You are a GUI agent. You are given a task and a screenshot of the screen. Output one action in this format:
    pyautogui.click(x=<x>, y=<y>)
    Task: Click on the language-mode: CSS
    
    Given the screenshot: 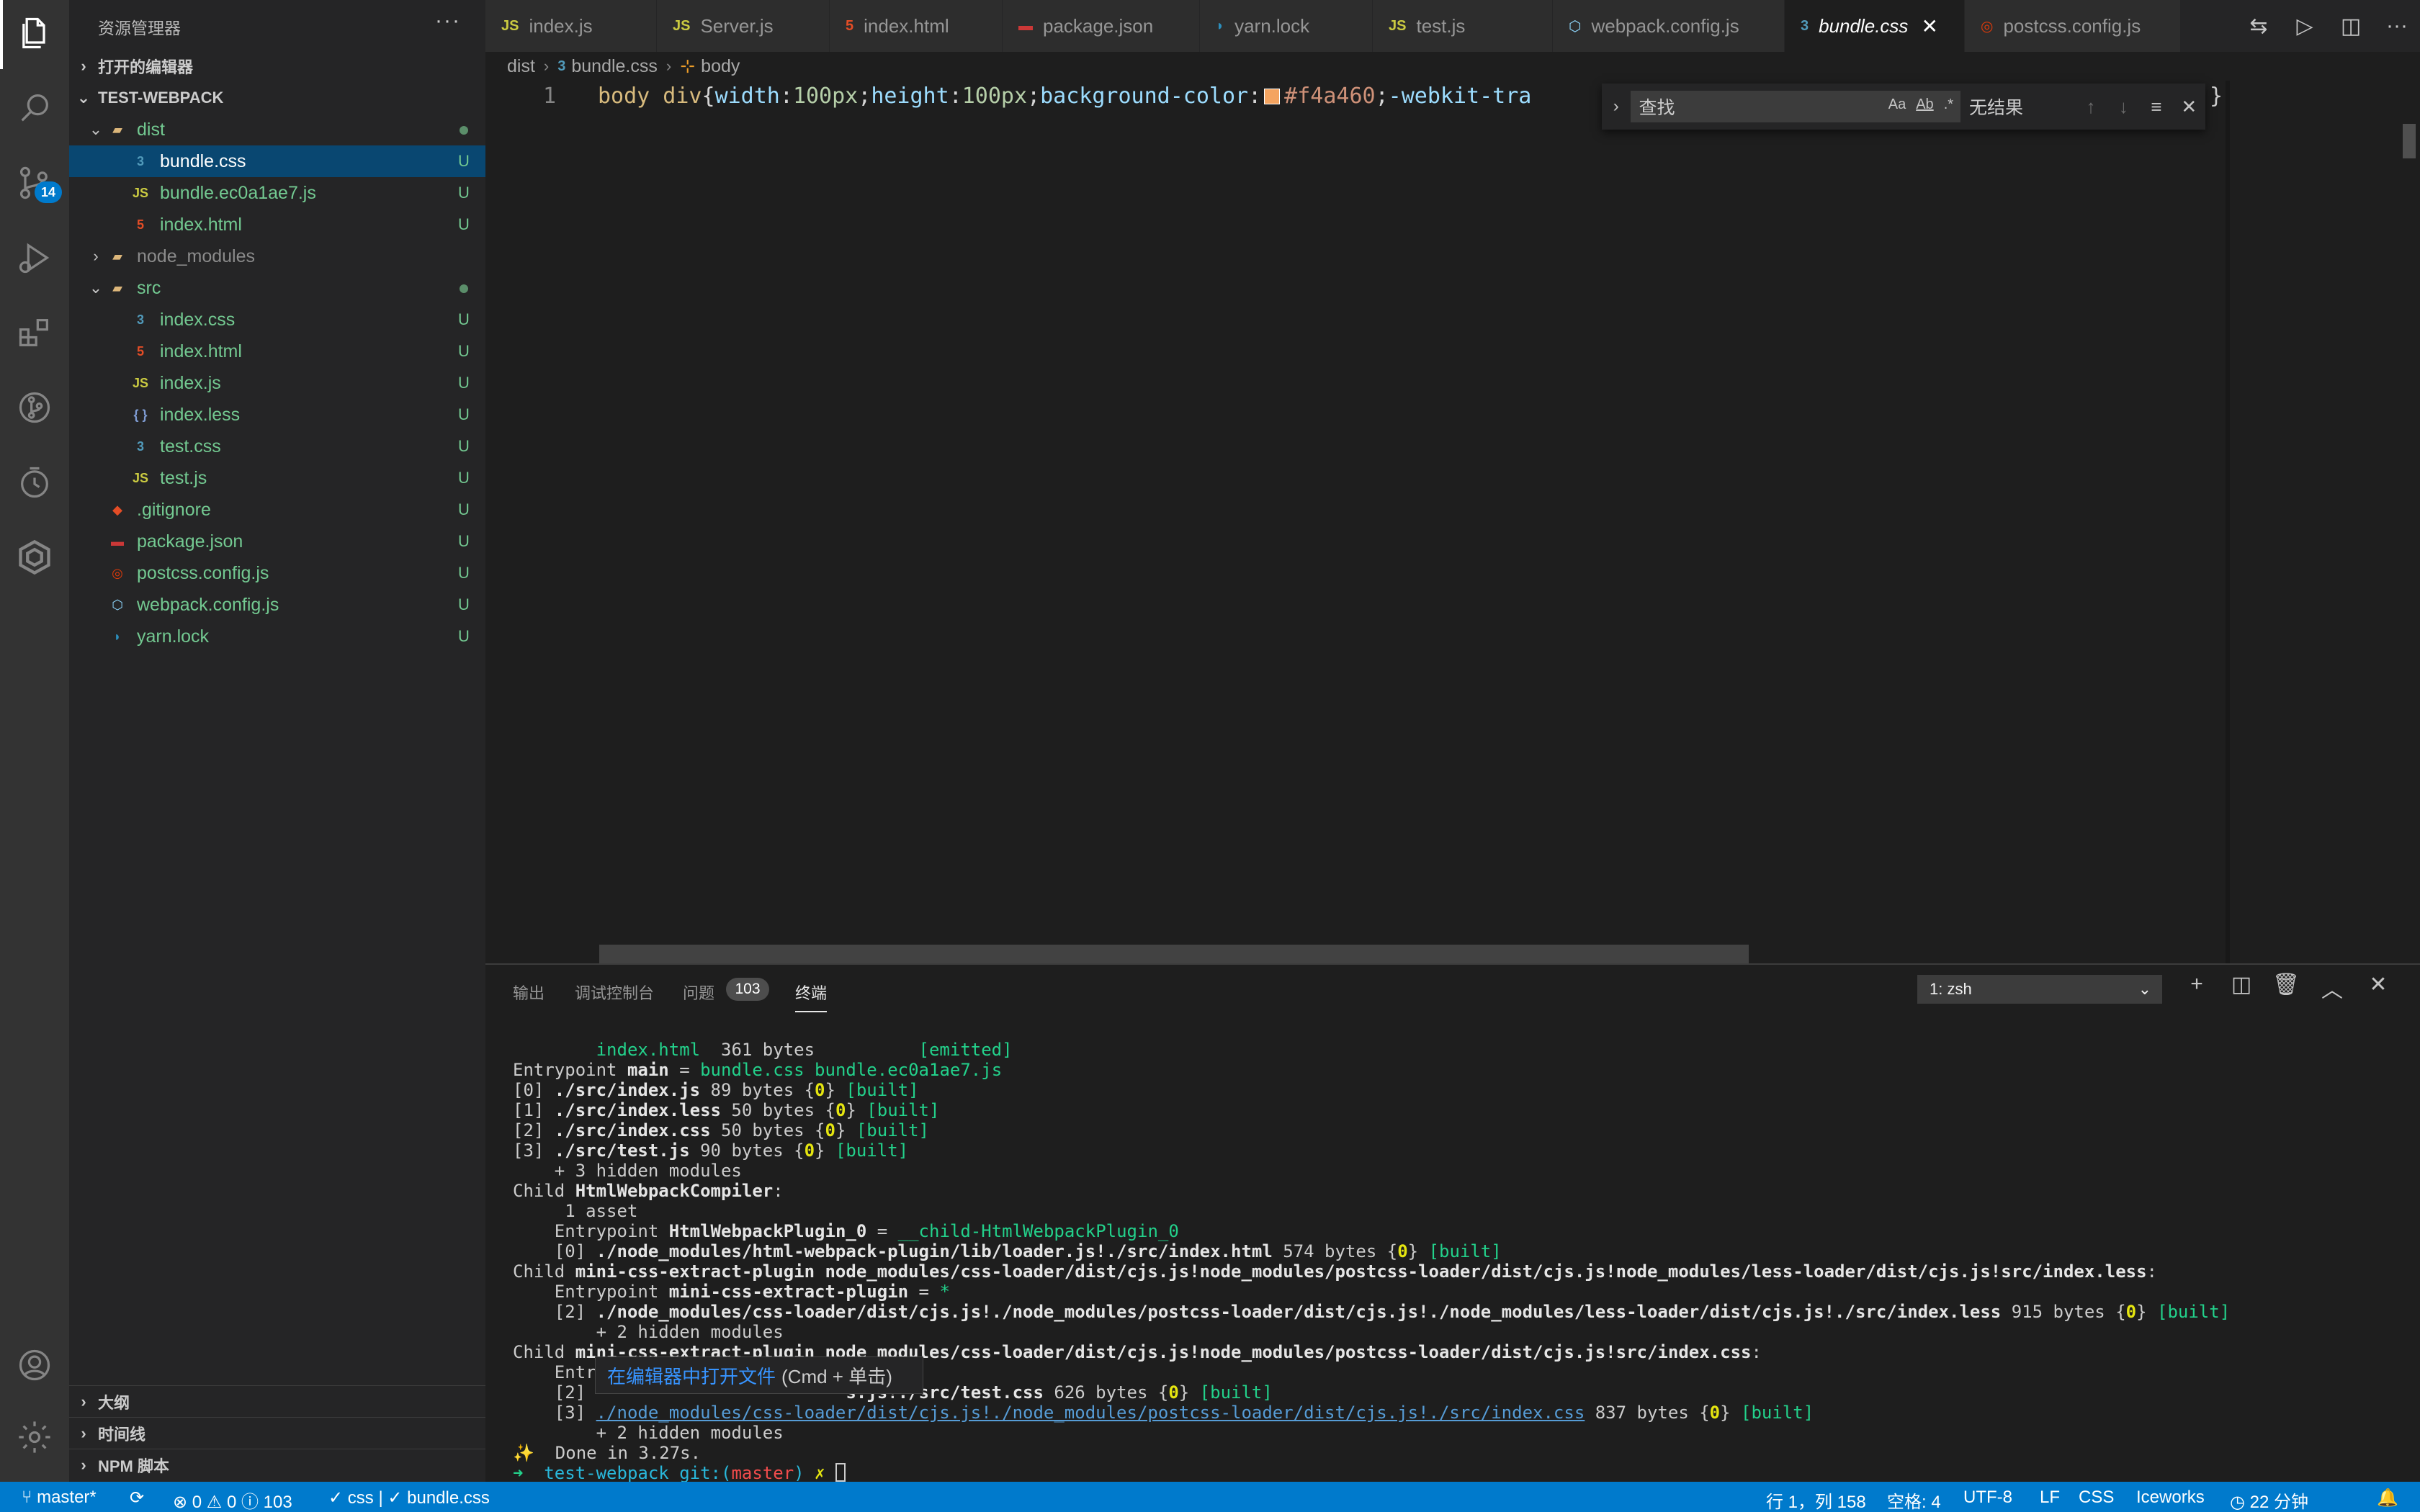 What is the action you would take?
    pyautogui.click(x=2096, y=1498)
    